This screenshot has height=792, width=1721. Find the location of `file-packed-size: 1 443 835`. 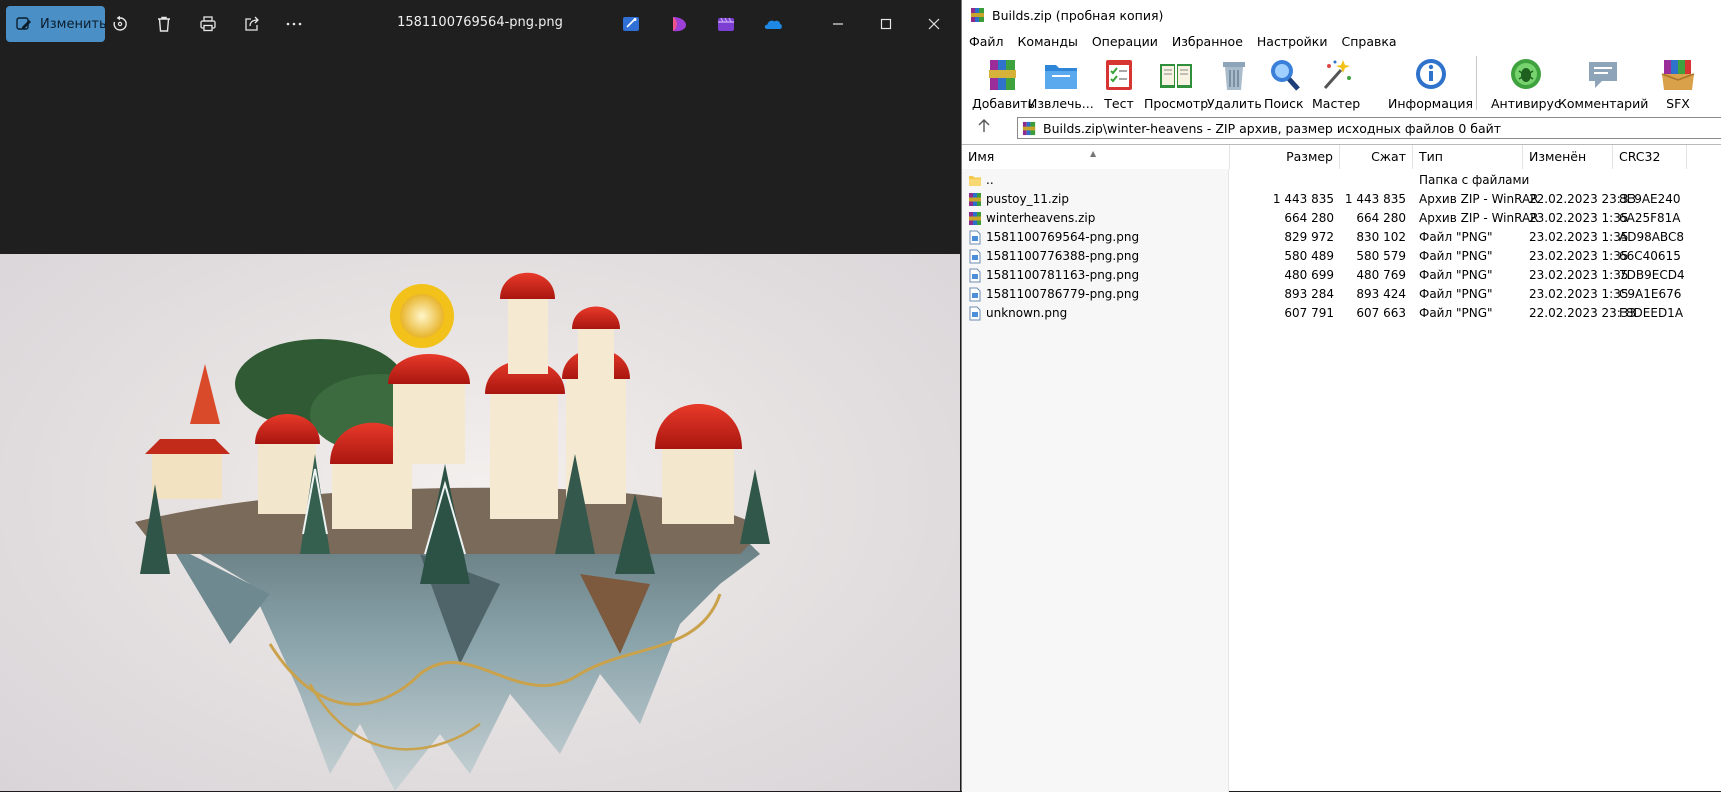

file-packed-size: 1 443 835 is located at coordinates (1375, 199).